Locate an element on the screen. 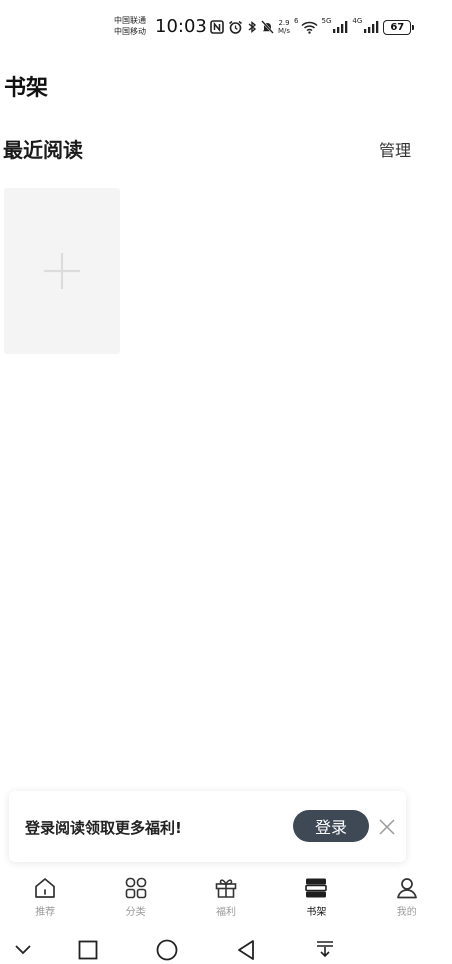 The image size is (452, 964). tab-category: 分类 is located at coordinates (135, 898).